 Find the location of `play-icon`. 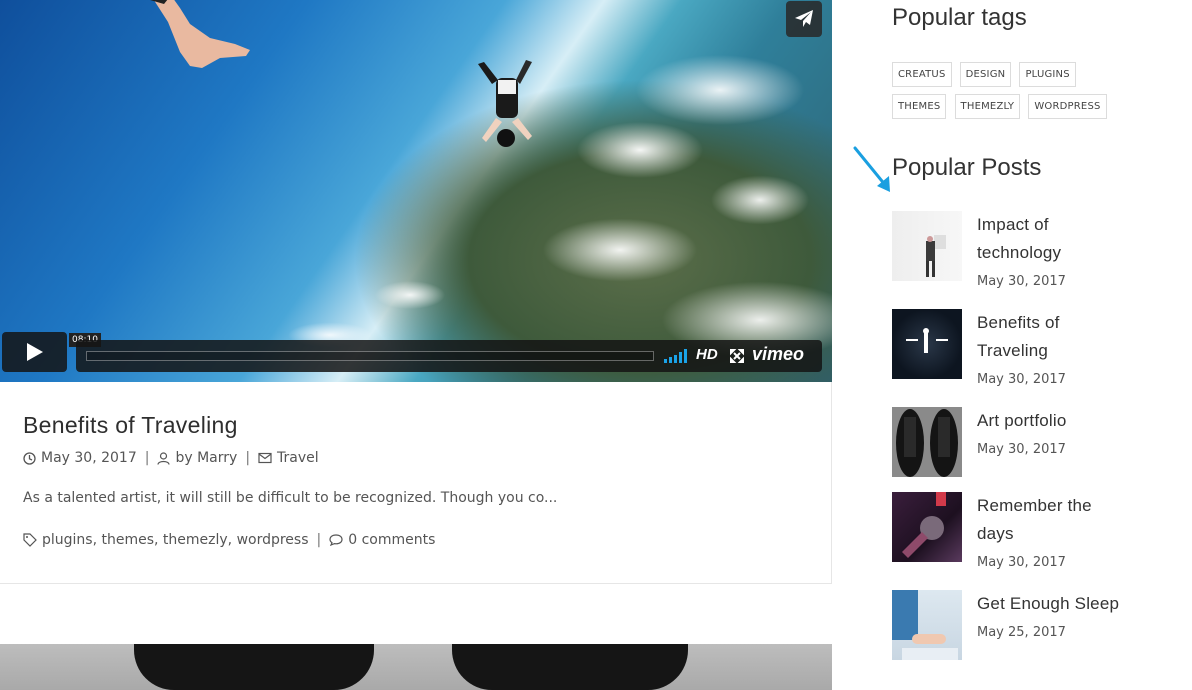

play-icon is located at coordinates (34, 352).